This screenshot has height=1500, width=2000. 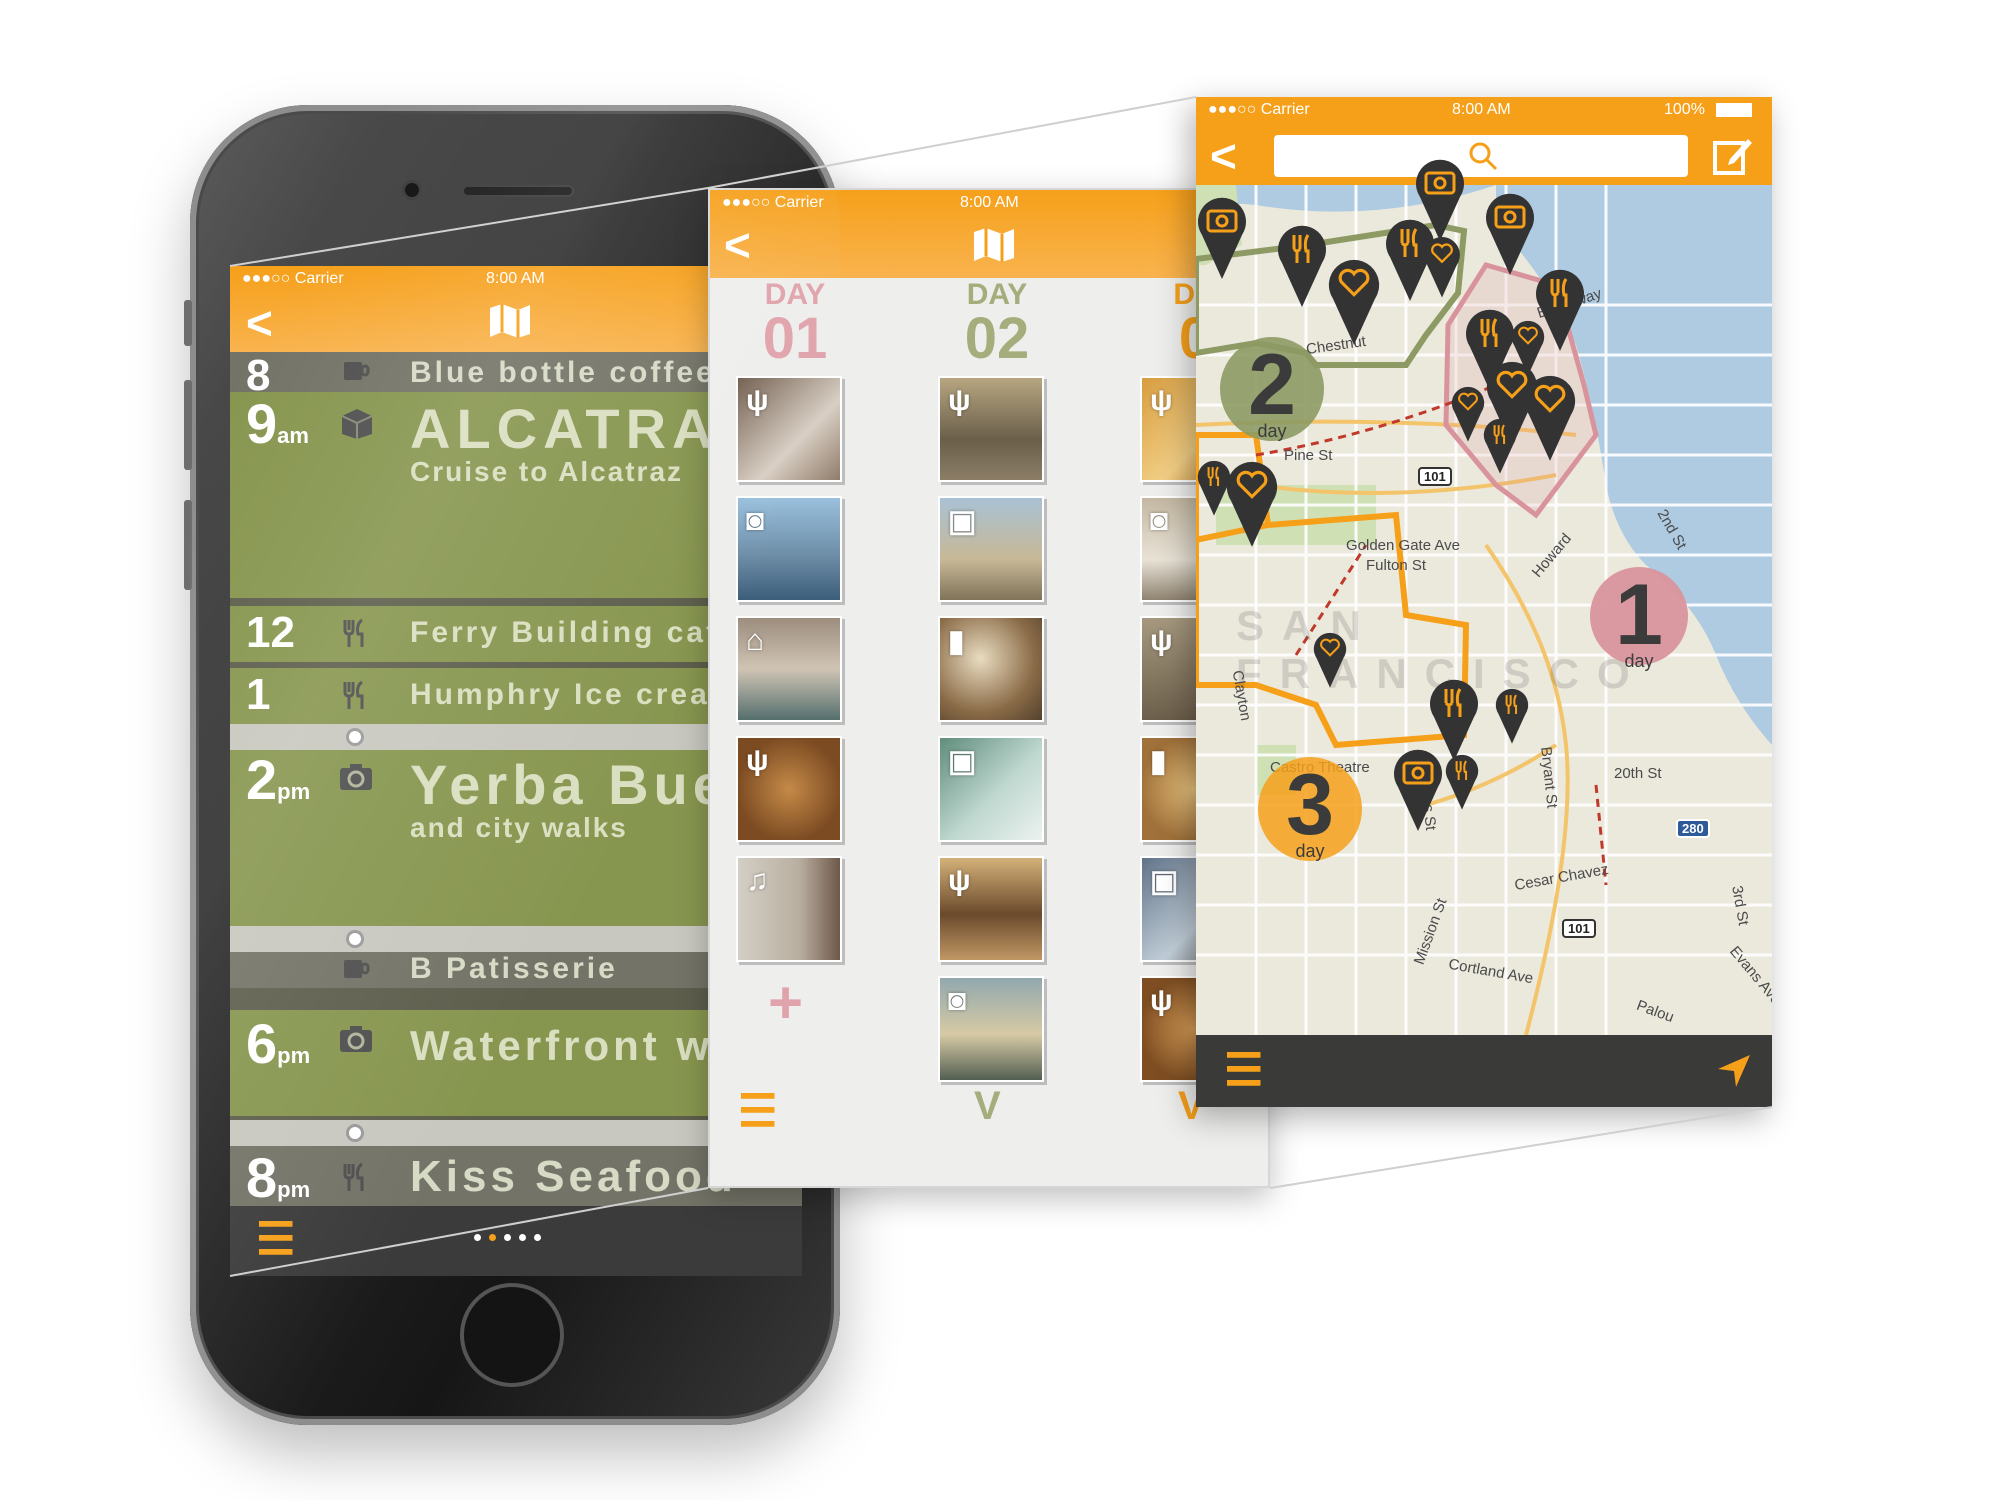 What do you see at coordinates (1639, 619) in the screenshot?
I see `day-1-badge: 1 day` at bounding box center [1639, 619].